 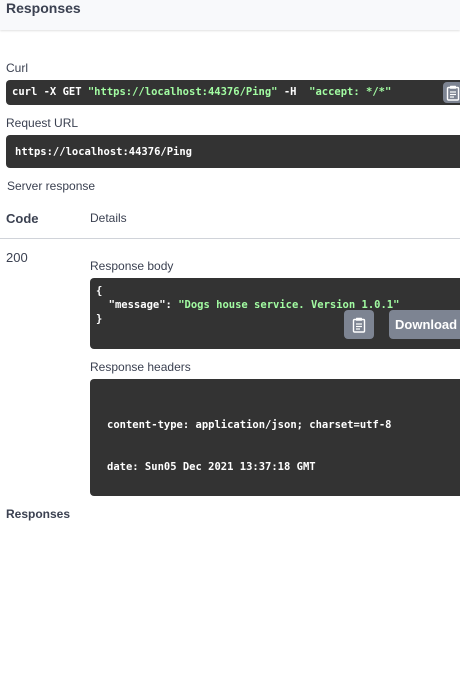 I want to click on table-header-divider, so click(x=230, y=238).